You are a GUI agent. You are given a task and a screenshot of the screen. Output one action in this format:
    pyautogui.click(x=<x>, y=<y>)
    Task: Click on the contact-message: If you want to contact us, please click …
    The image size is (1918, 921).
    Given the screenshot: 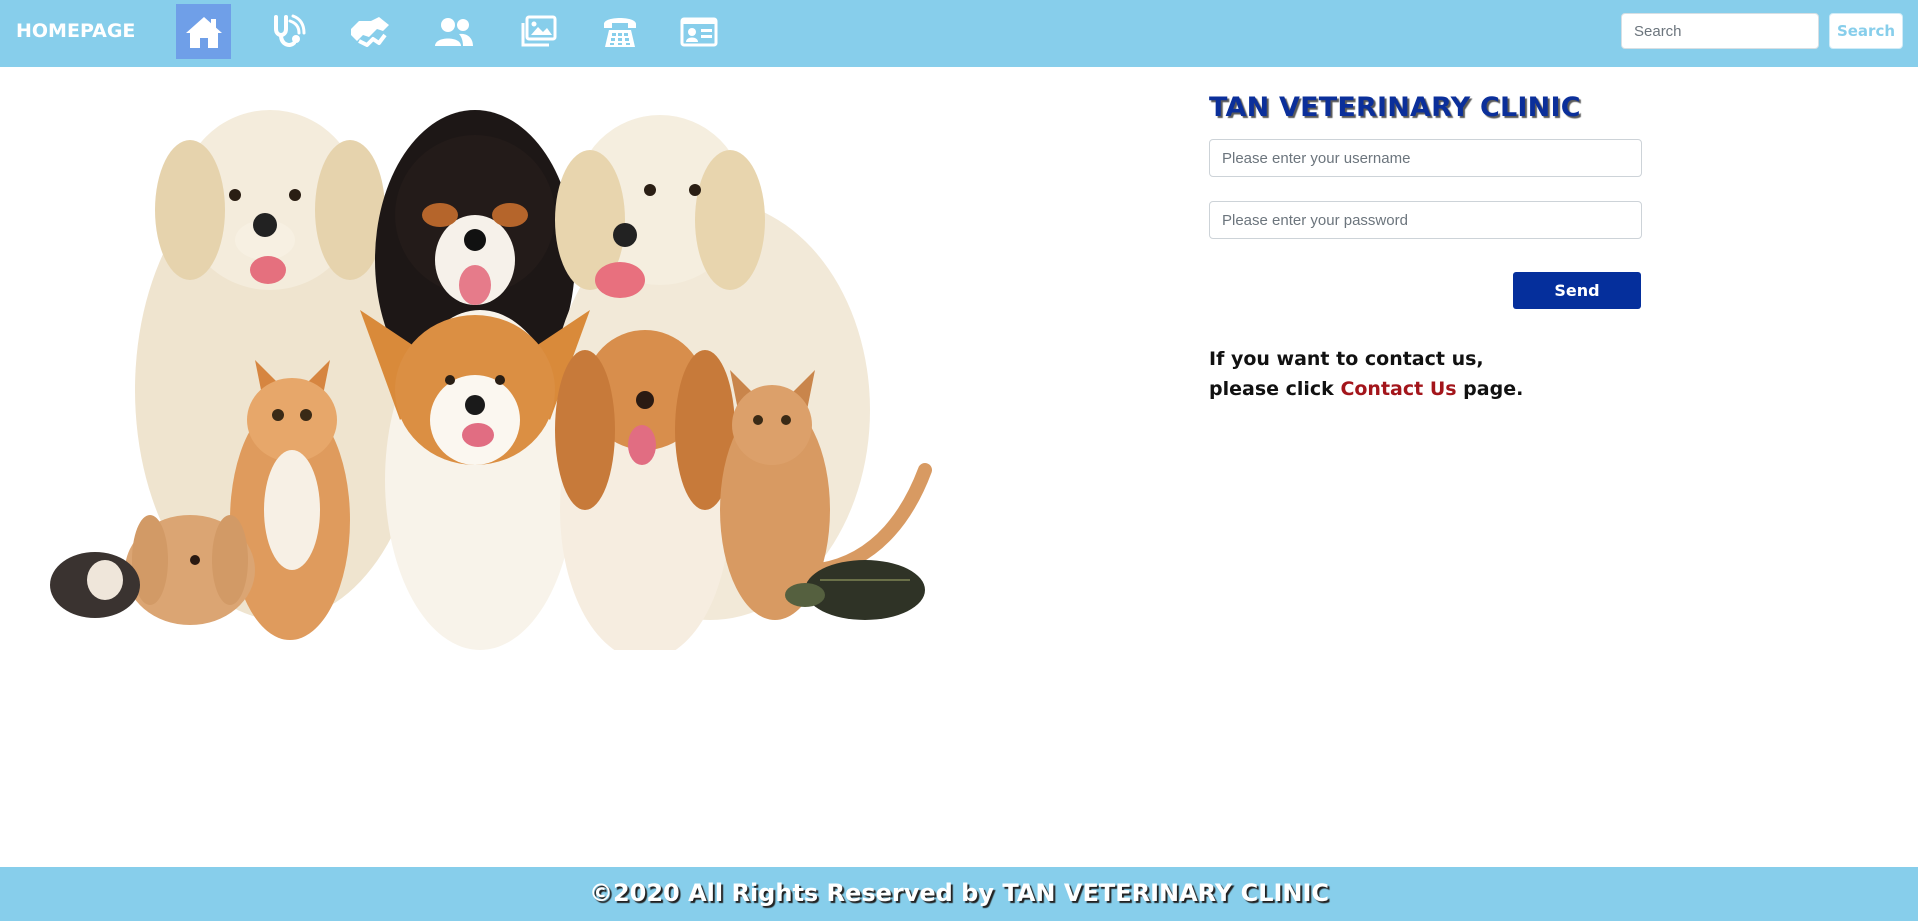 What is the action you would take?
    pyautogui.click(x=1366, y=374)
    